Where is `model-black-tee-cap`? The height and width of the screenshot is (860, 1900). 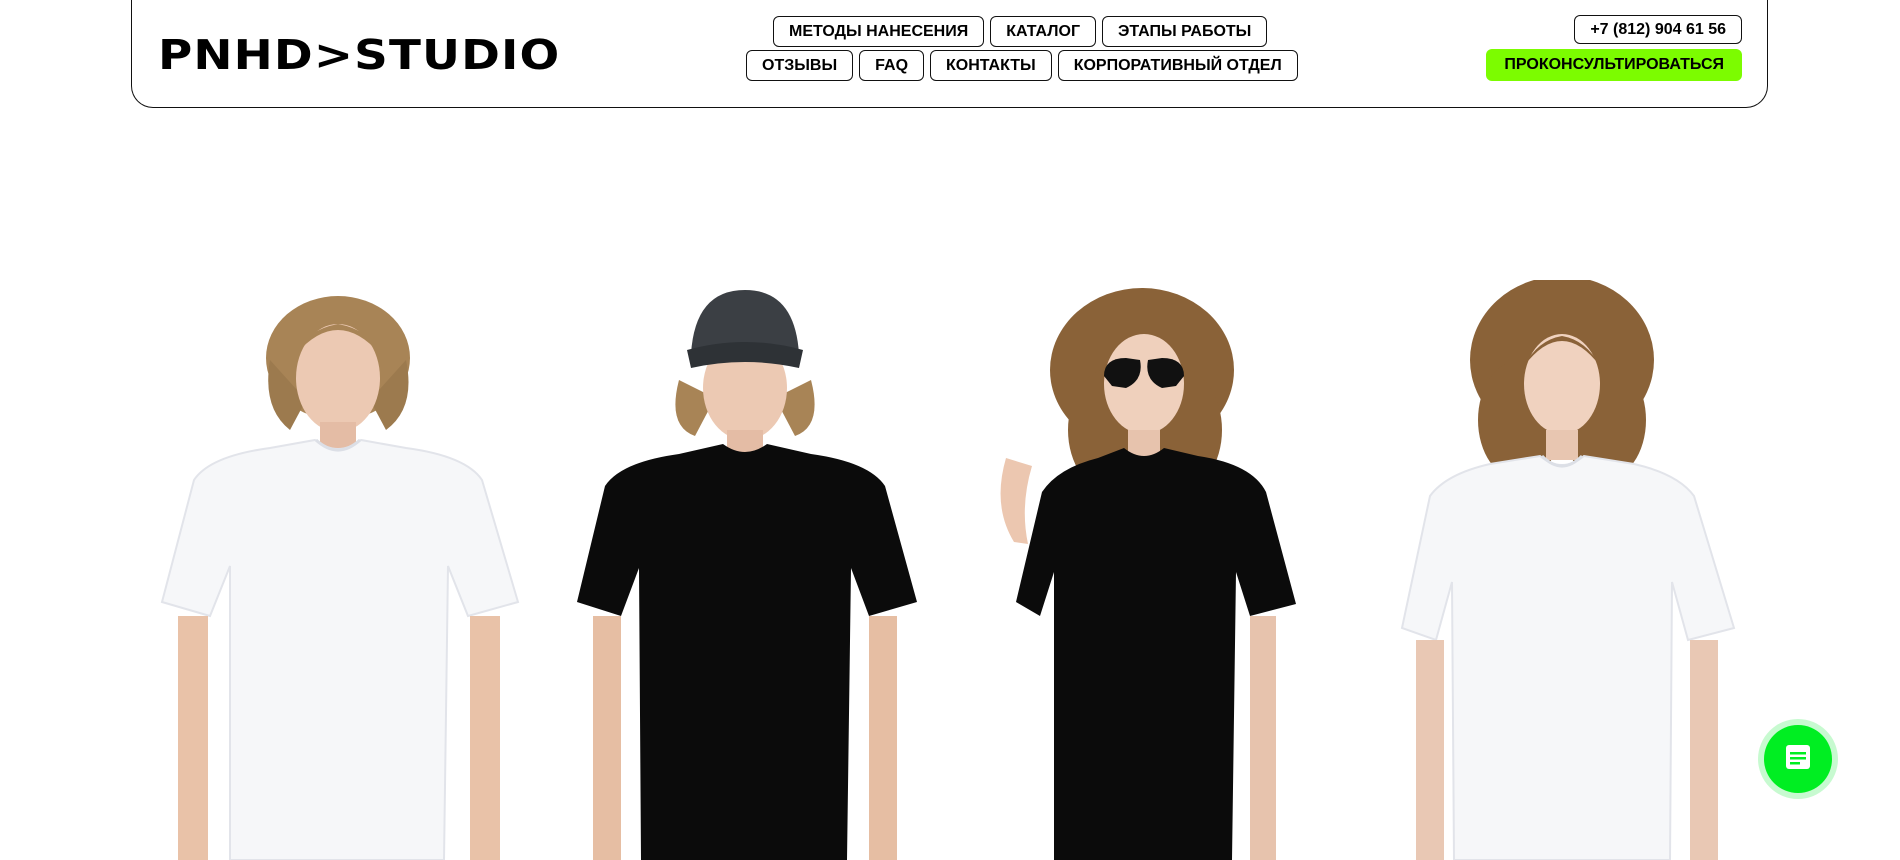 model-black-tee-cap is located at coordinates (755, 570).